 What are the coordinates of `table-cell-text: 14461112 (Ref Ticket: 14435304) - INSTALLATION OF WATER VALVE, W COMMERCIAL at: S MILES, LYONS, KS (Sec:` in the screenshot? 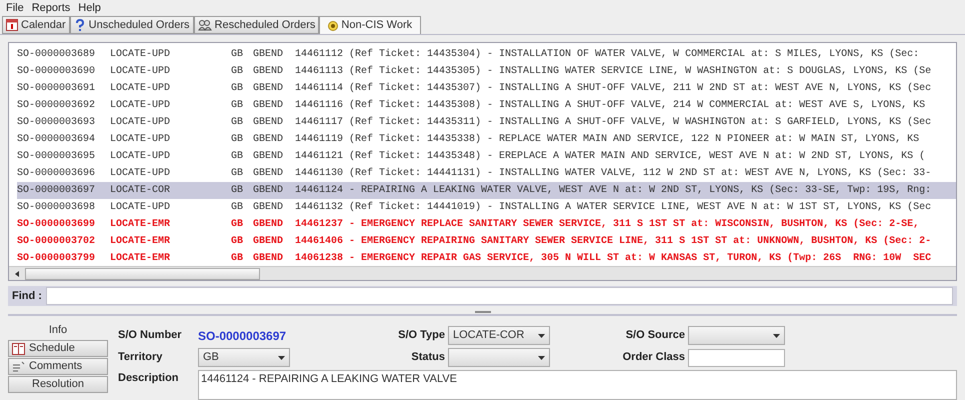 It's located at (607, 55).